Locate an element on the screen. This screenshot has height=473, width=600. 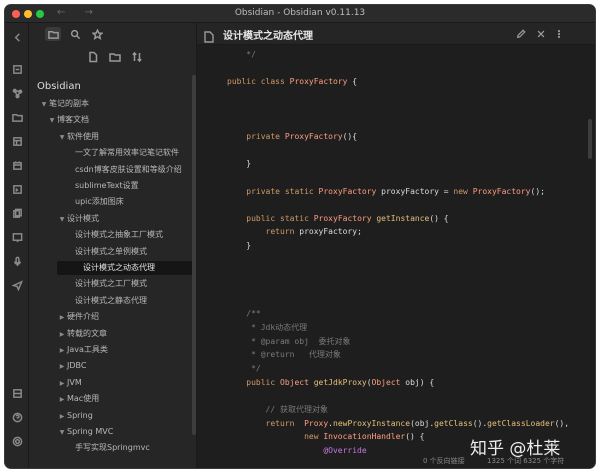
tree-file: csdn博客皮肤设置和等级介绍 is located at coordinates (113, 170).